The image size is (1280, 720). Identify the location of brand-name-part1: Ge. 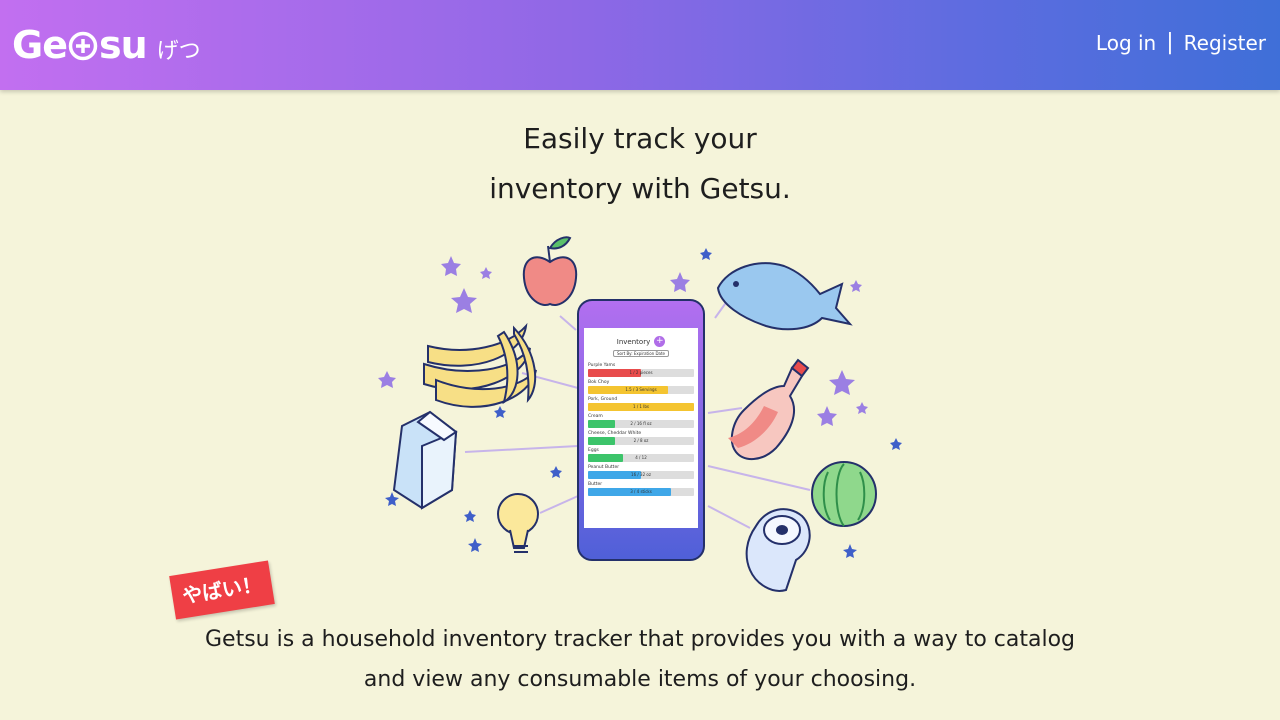
(40, 45).